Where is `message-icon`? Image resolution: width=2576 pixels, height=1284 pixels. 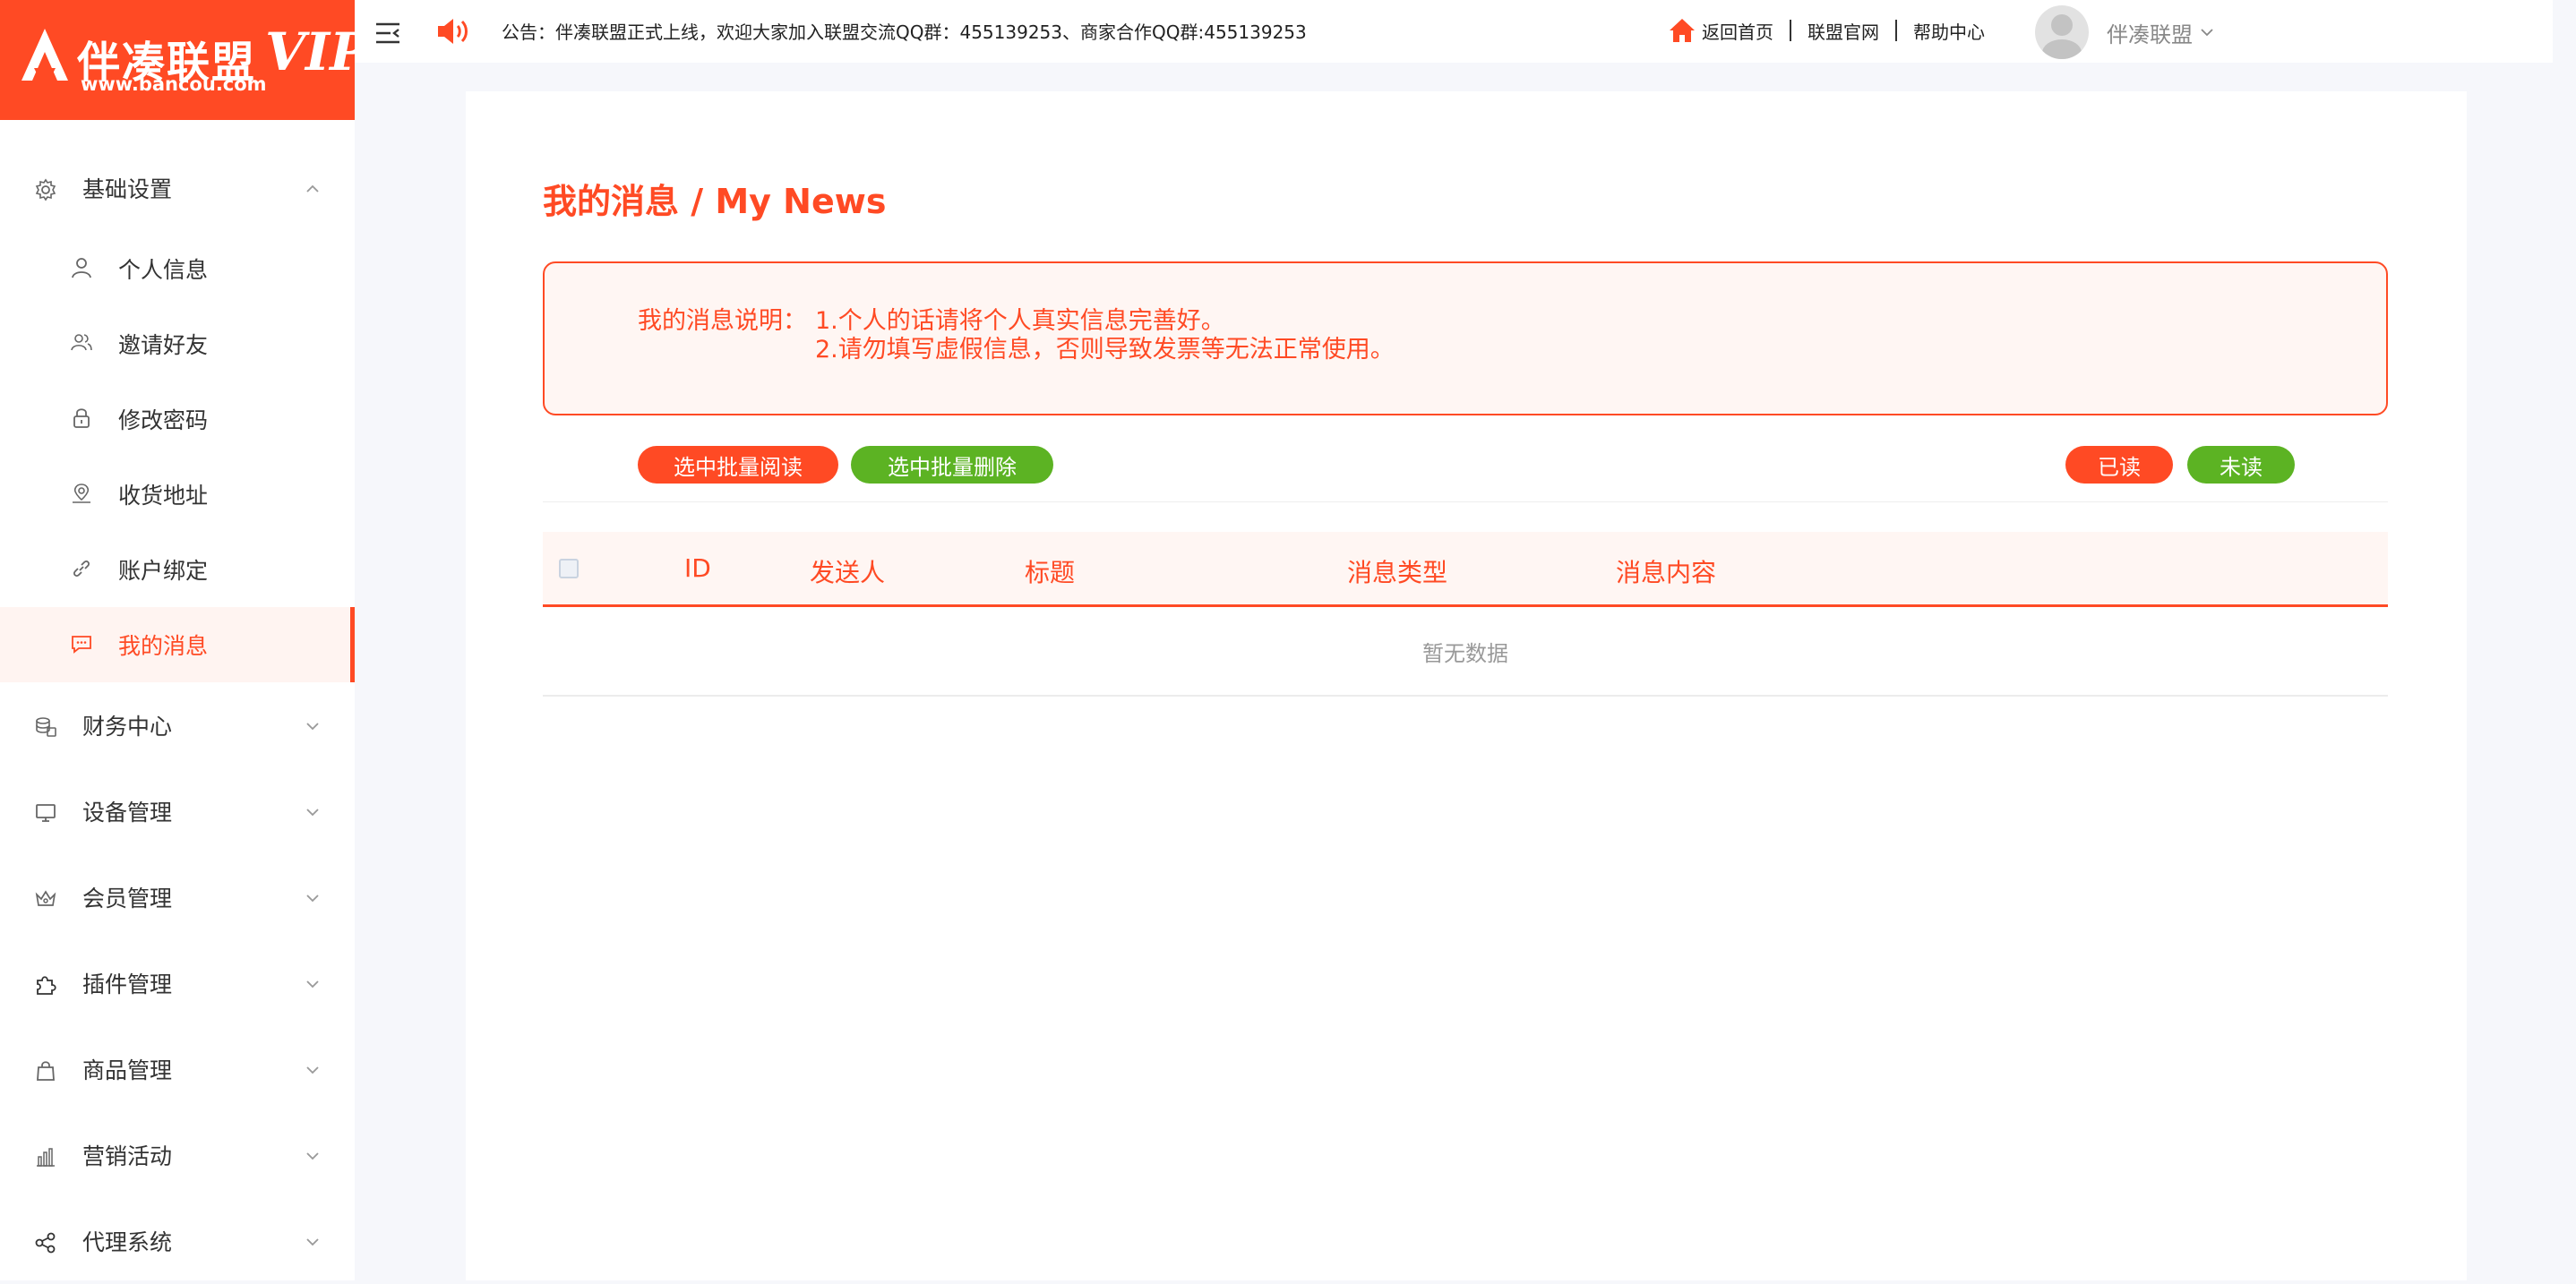 message-icon is located at coordinates (81, 645).